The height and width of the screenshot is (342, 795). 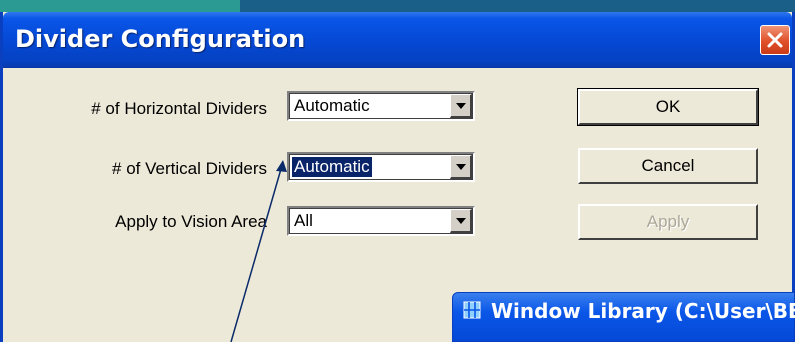 I want to click on window-grid-icon, so click(x=472, y=310).